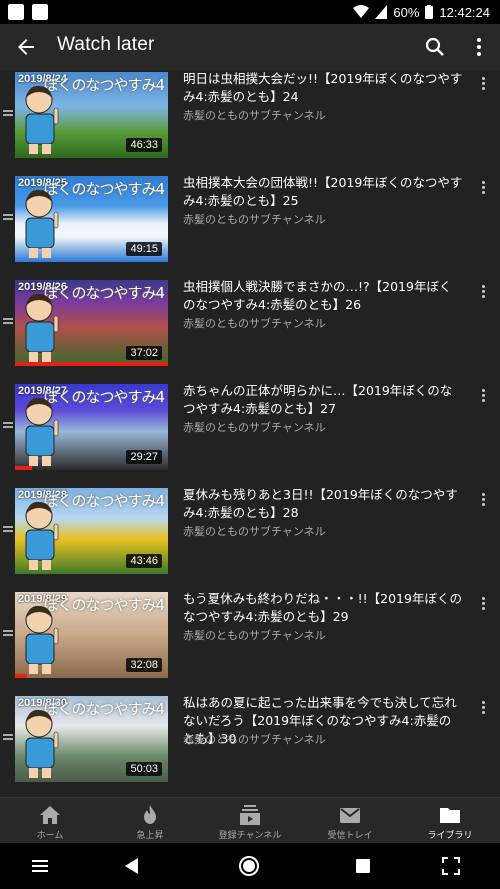 This screenshot has height=889, width=500. Describe the element at coordinates (250, 12) in the screenshot. I see `status-bar: 60% 12:42:24` at that location.